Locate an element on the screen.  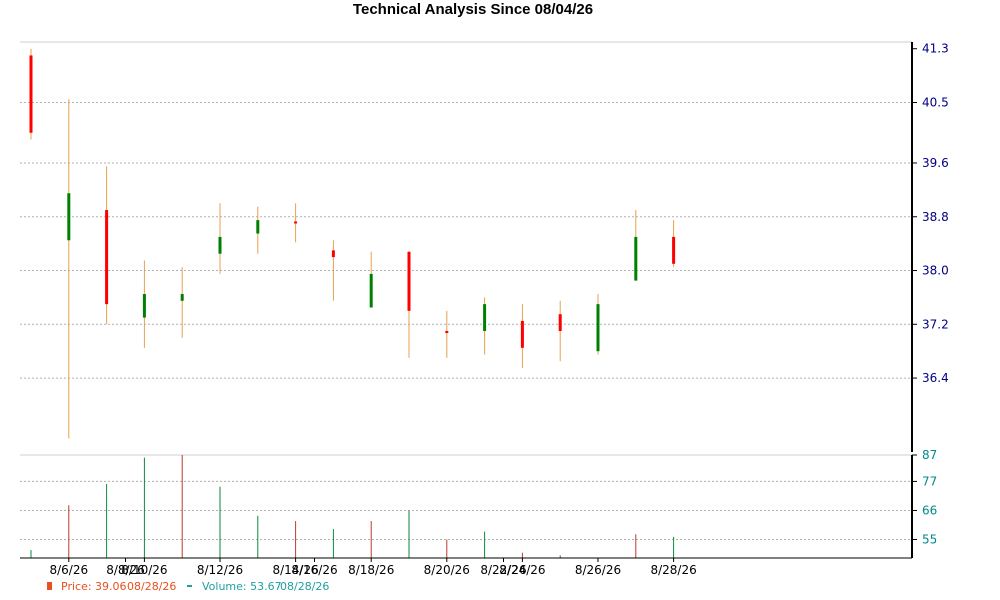
x-tick-label: 8/20/26 is located at coordinates (447, 570).